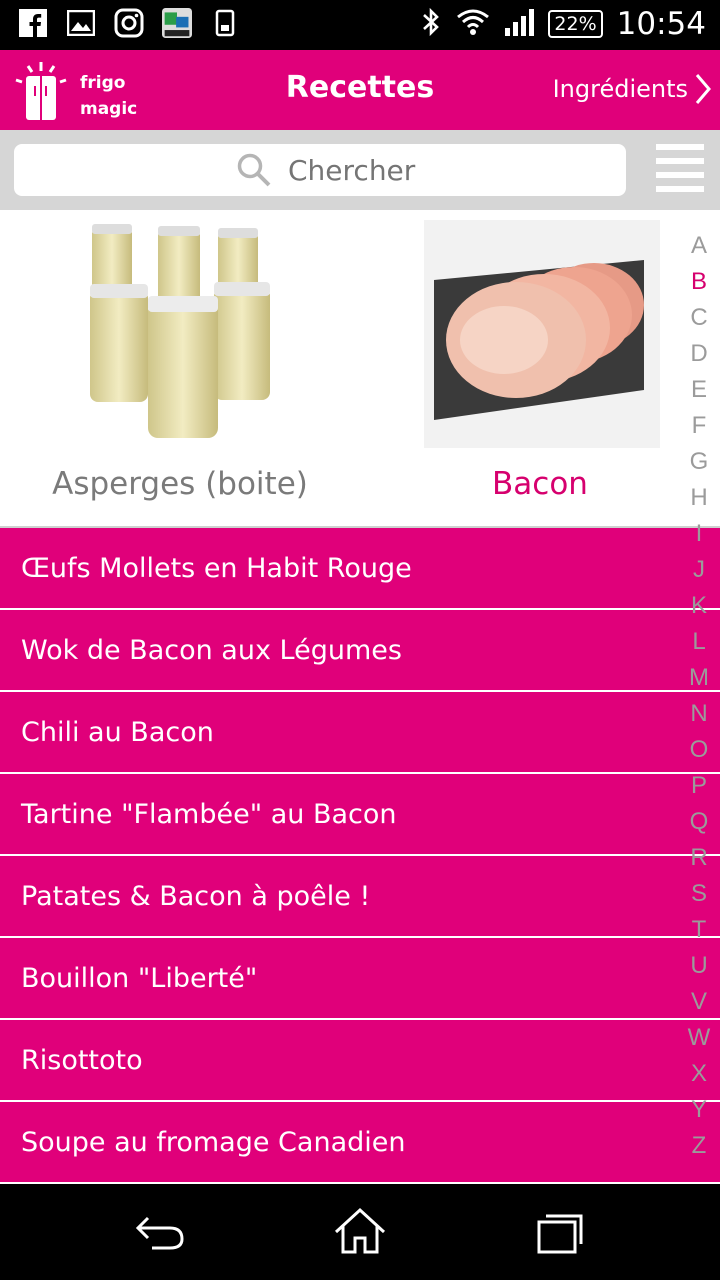 Image resolution: width=720 pixels, height=1280 pixels. Describe the element at coordinates (360, 651) in the screenshot. I see `recipe-item: Wok de Bacon aux Légumes` at that location.